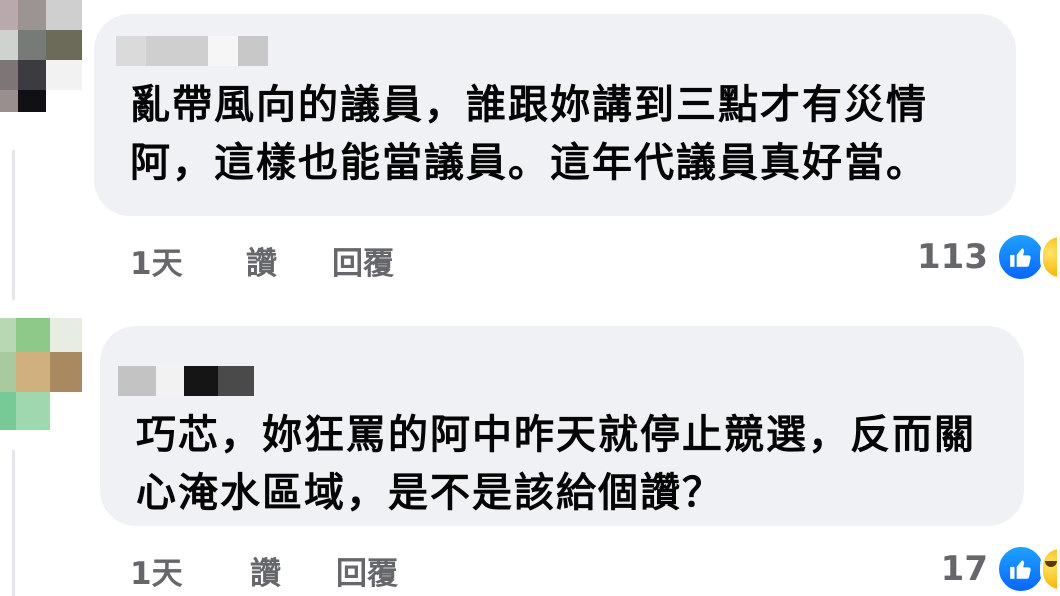 The width and height of the screenshot is (1060, 596). I want to click on reaction-summary: 17, so click(1000, 569).